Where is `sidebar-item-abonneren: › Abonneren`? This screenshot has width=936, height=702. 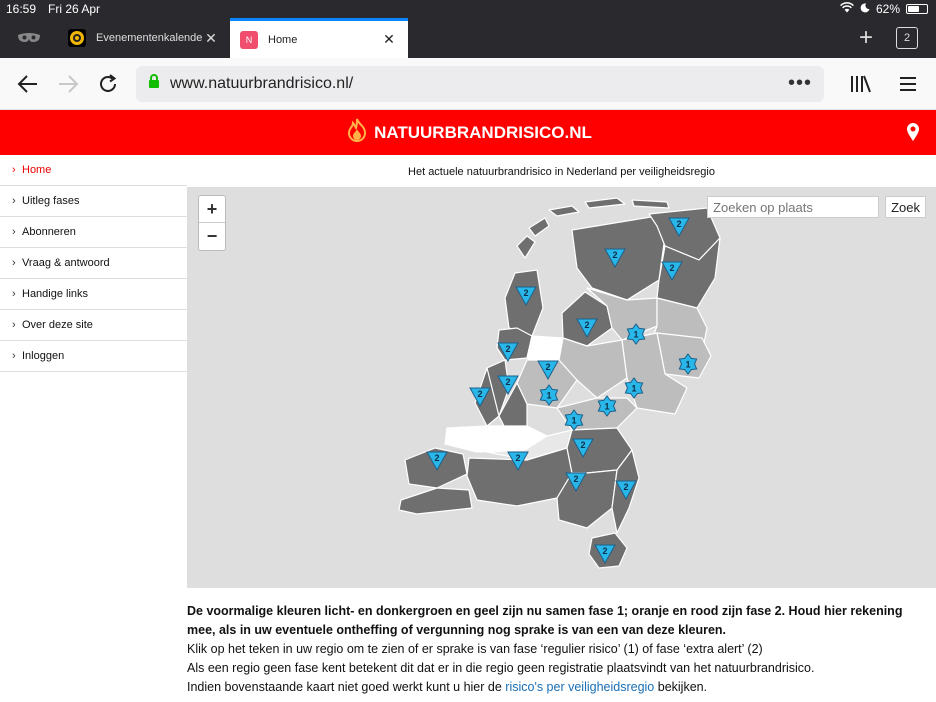
sidebar-item-abonneren: › Abonneren is located at coordinates (93, 232).